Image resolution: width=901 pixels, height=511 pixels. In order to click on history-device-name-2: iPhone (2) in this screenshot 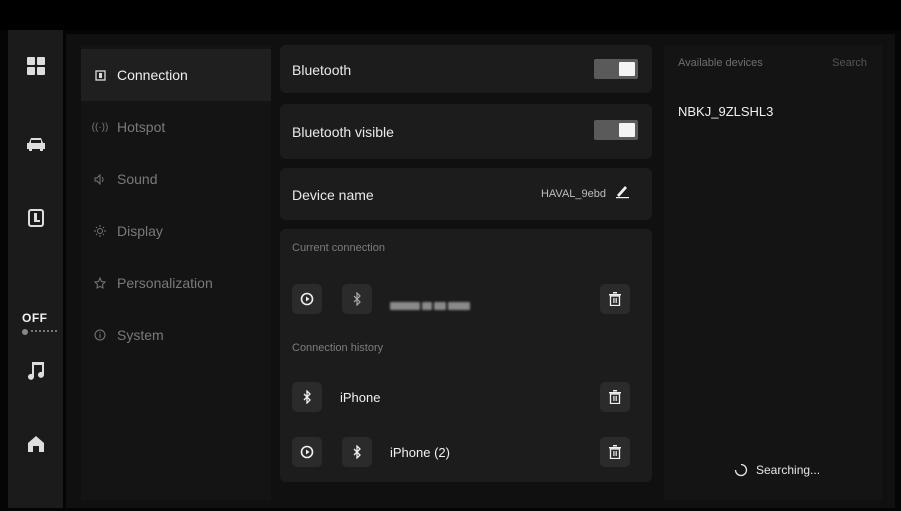, I will do `click(420, 452)`.